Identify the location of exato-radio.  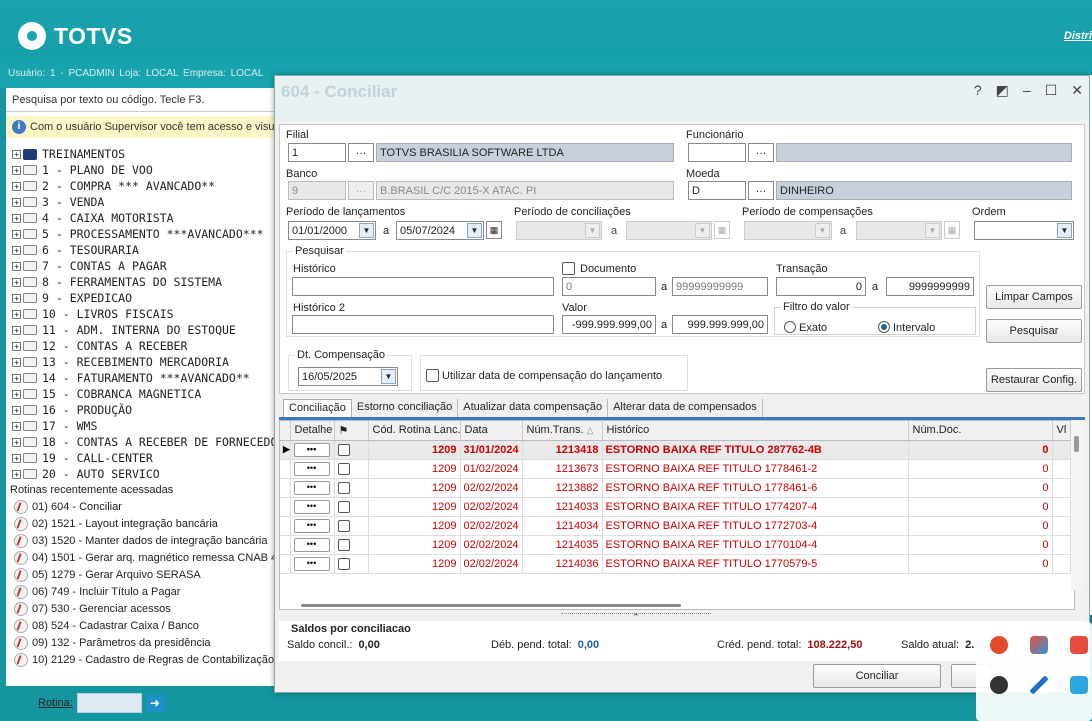
(790, 327).